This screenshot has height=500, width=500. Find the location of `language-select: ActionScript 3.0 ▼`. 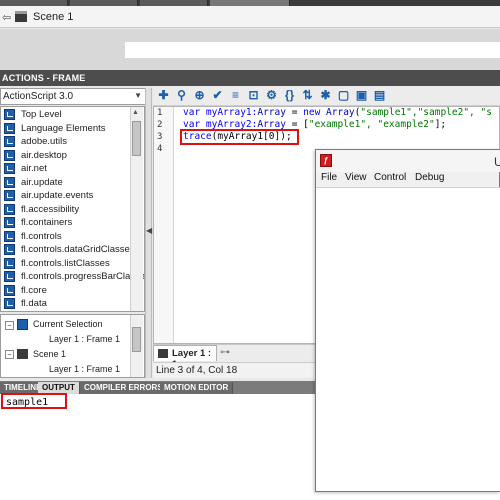

language-select: ActionScript 3.0 ▼ is located at coordinates (73, 96).